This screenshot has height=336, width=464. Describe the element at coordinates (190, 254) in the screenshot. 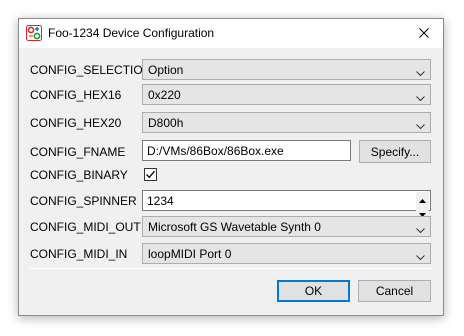

I see `config-midi-in-value: loopMIDI Port 0` at that location.